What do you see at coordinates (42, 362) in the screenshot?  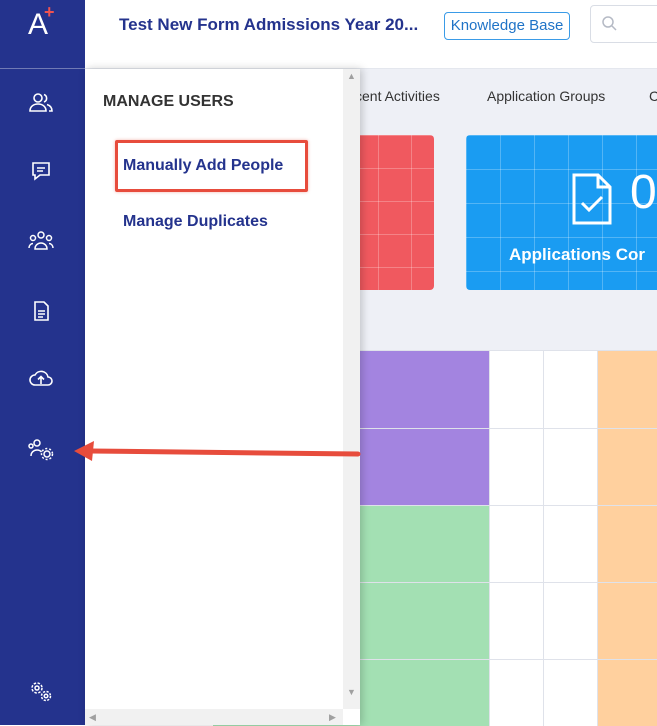 I see `sidebar: A +` at bounding box center [42, 362].